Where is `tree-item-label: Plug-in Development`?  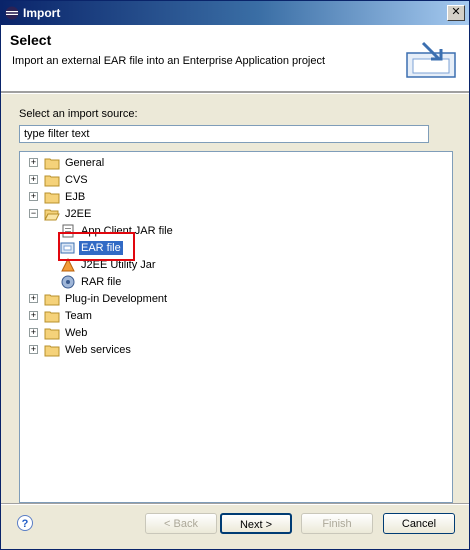 tree-item-label: Plug-in Development is located at coordinates (116, 298).